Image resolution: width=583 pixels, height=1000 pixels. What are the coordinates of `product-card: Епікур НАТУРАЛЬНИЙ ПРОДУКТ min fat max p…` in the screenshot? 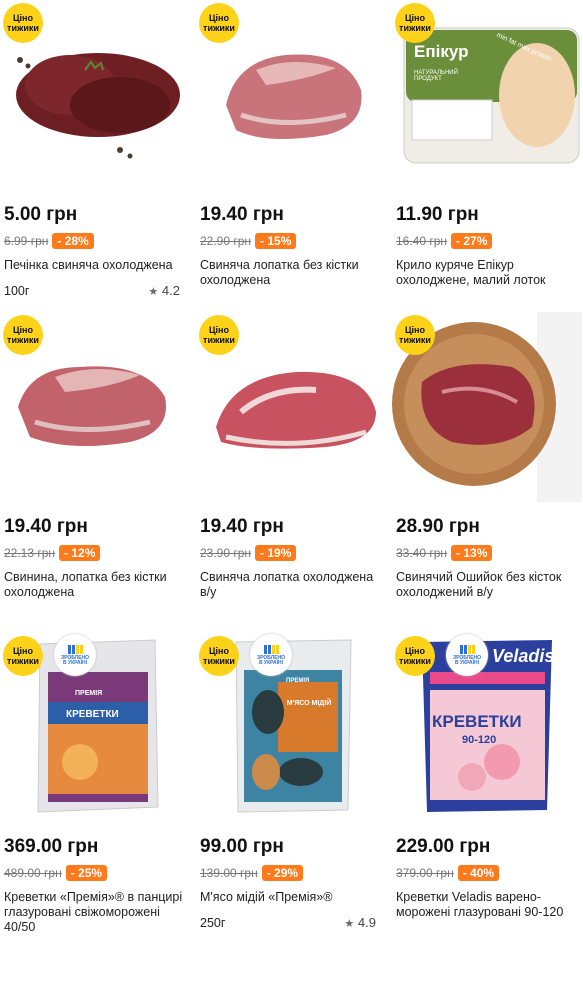 It's located at (487, 157).